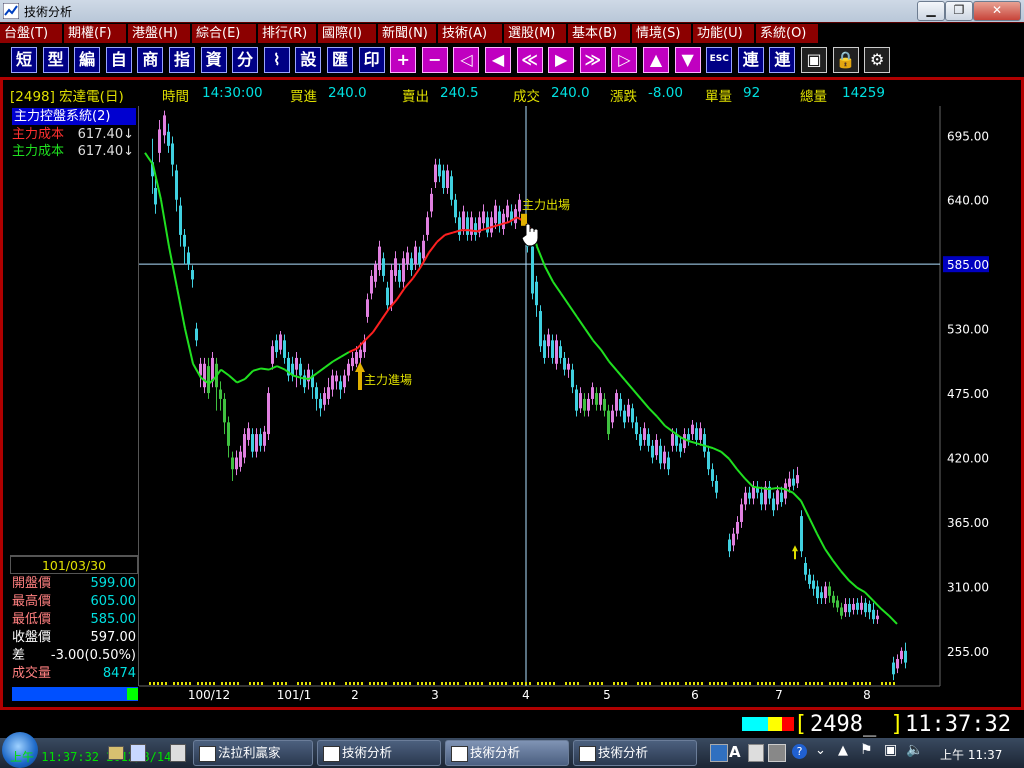  Describe the element at coordinates (997, 11) in the screenshot. I see `close-button: ✕` at that location.